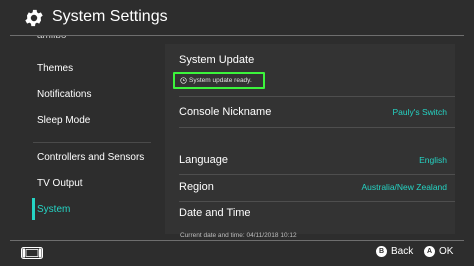 This screenshot has width=474, height=266. I want to click on console-nickname-row: Console Nickname Pauly's Switch, so click(310, 113).